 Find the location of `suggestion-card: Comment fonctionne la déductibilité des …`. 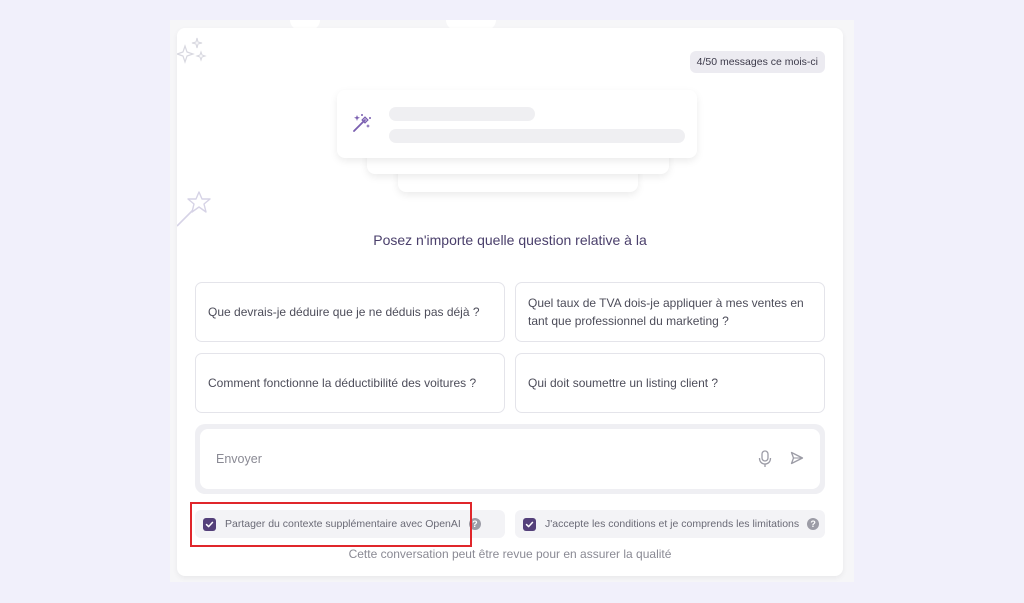

suggestion-card: Comment fonctionne la déductibilité des … is located at coordinates (350, 383).